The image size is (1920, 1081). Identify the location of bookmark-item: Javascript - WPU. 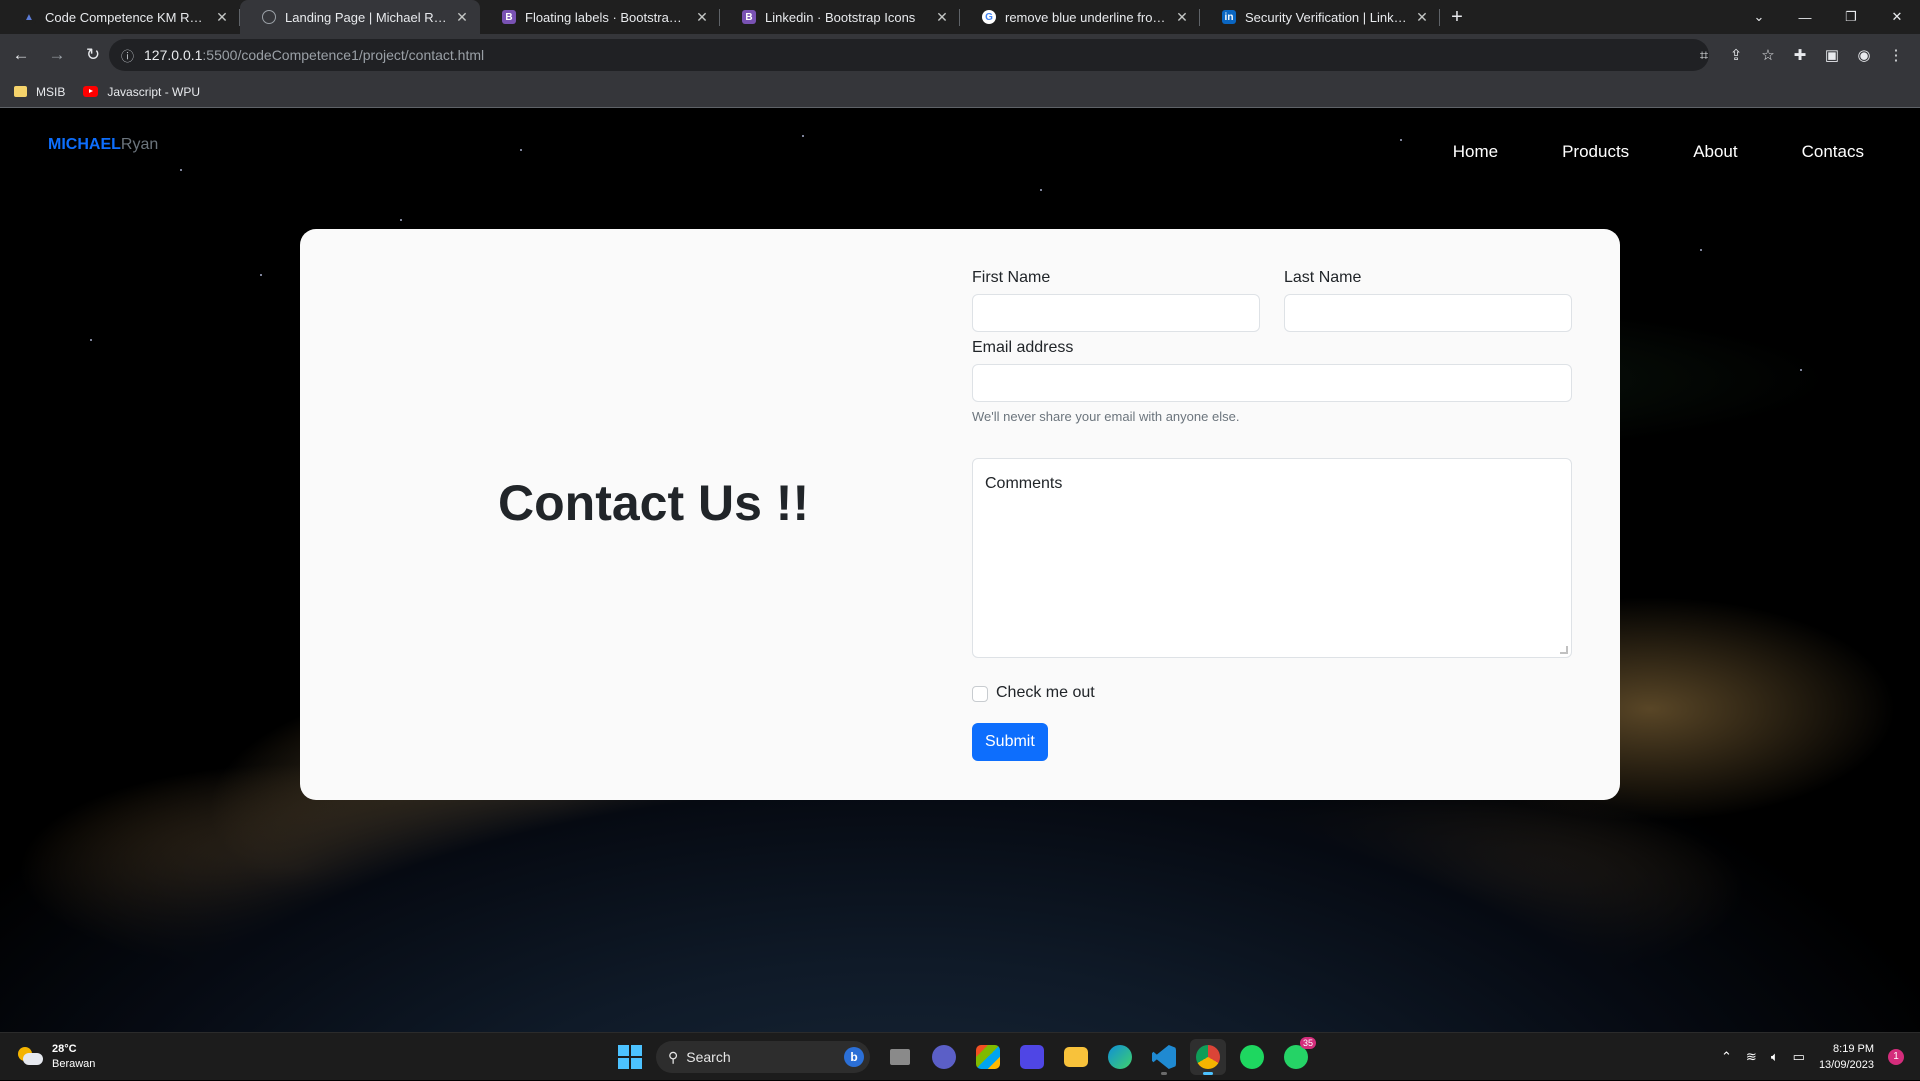
(141, 92).